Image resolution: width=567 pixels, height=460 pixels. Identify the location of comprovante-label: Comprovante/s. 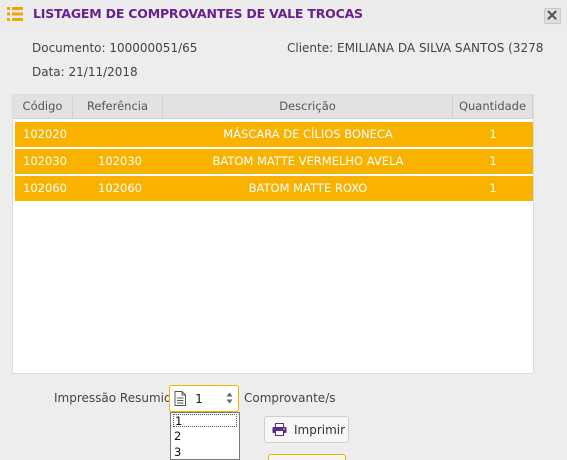
(290, 398).